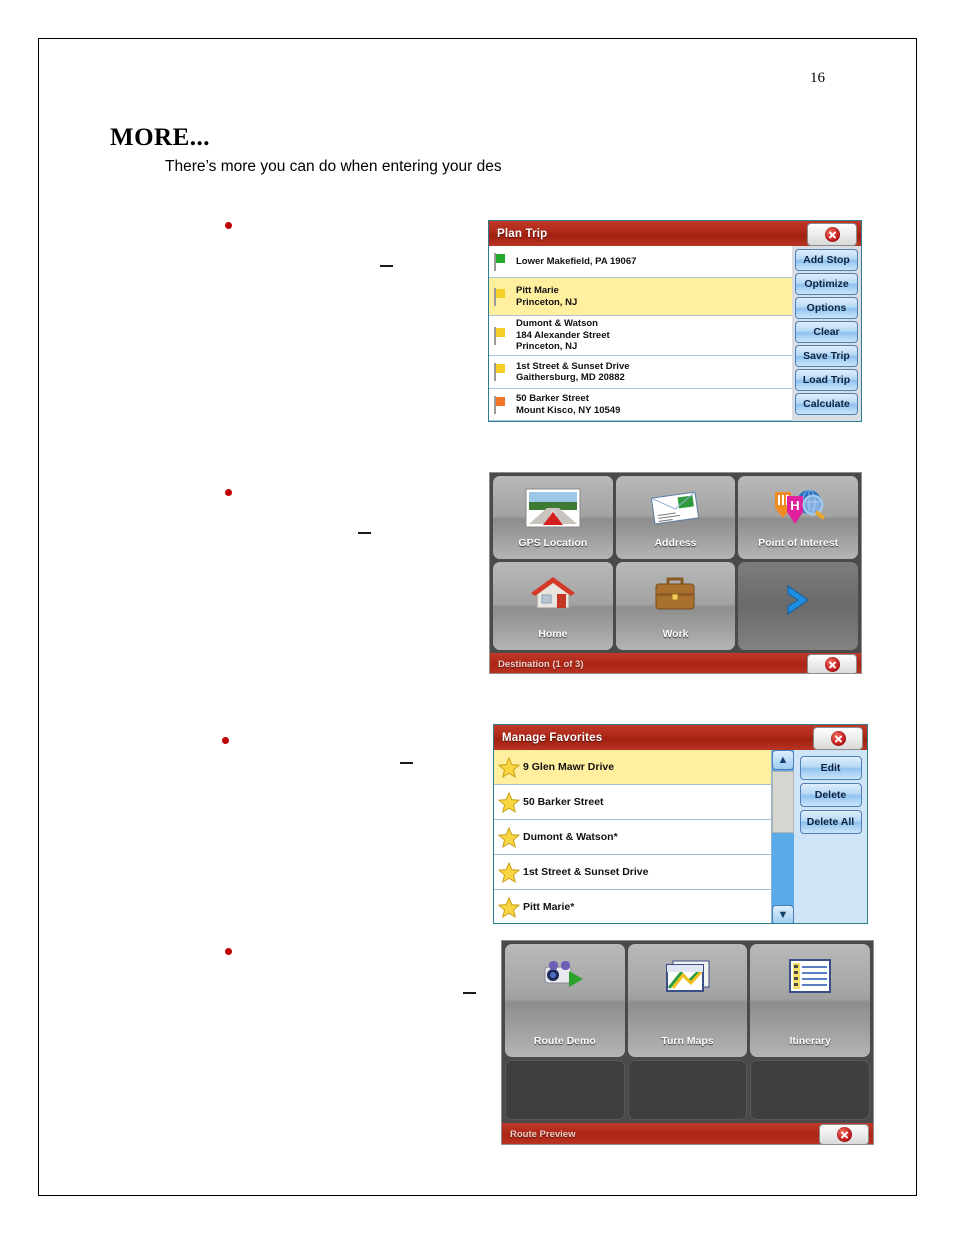  Describe the element at coordinates (810, 1000) in the screenshot. I see `itinerary-tile: Itinerary` at that location.